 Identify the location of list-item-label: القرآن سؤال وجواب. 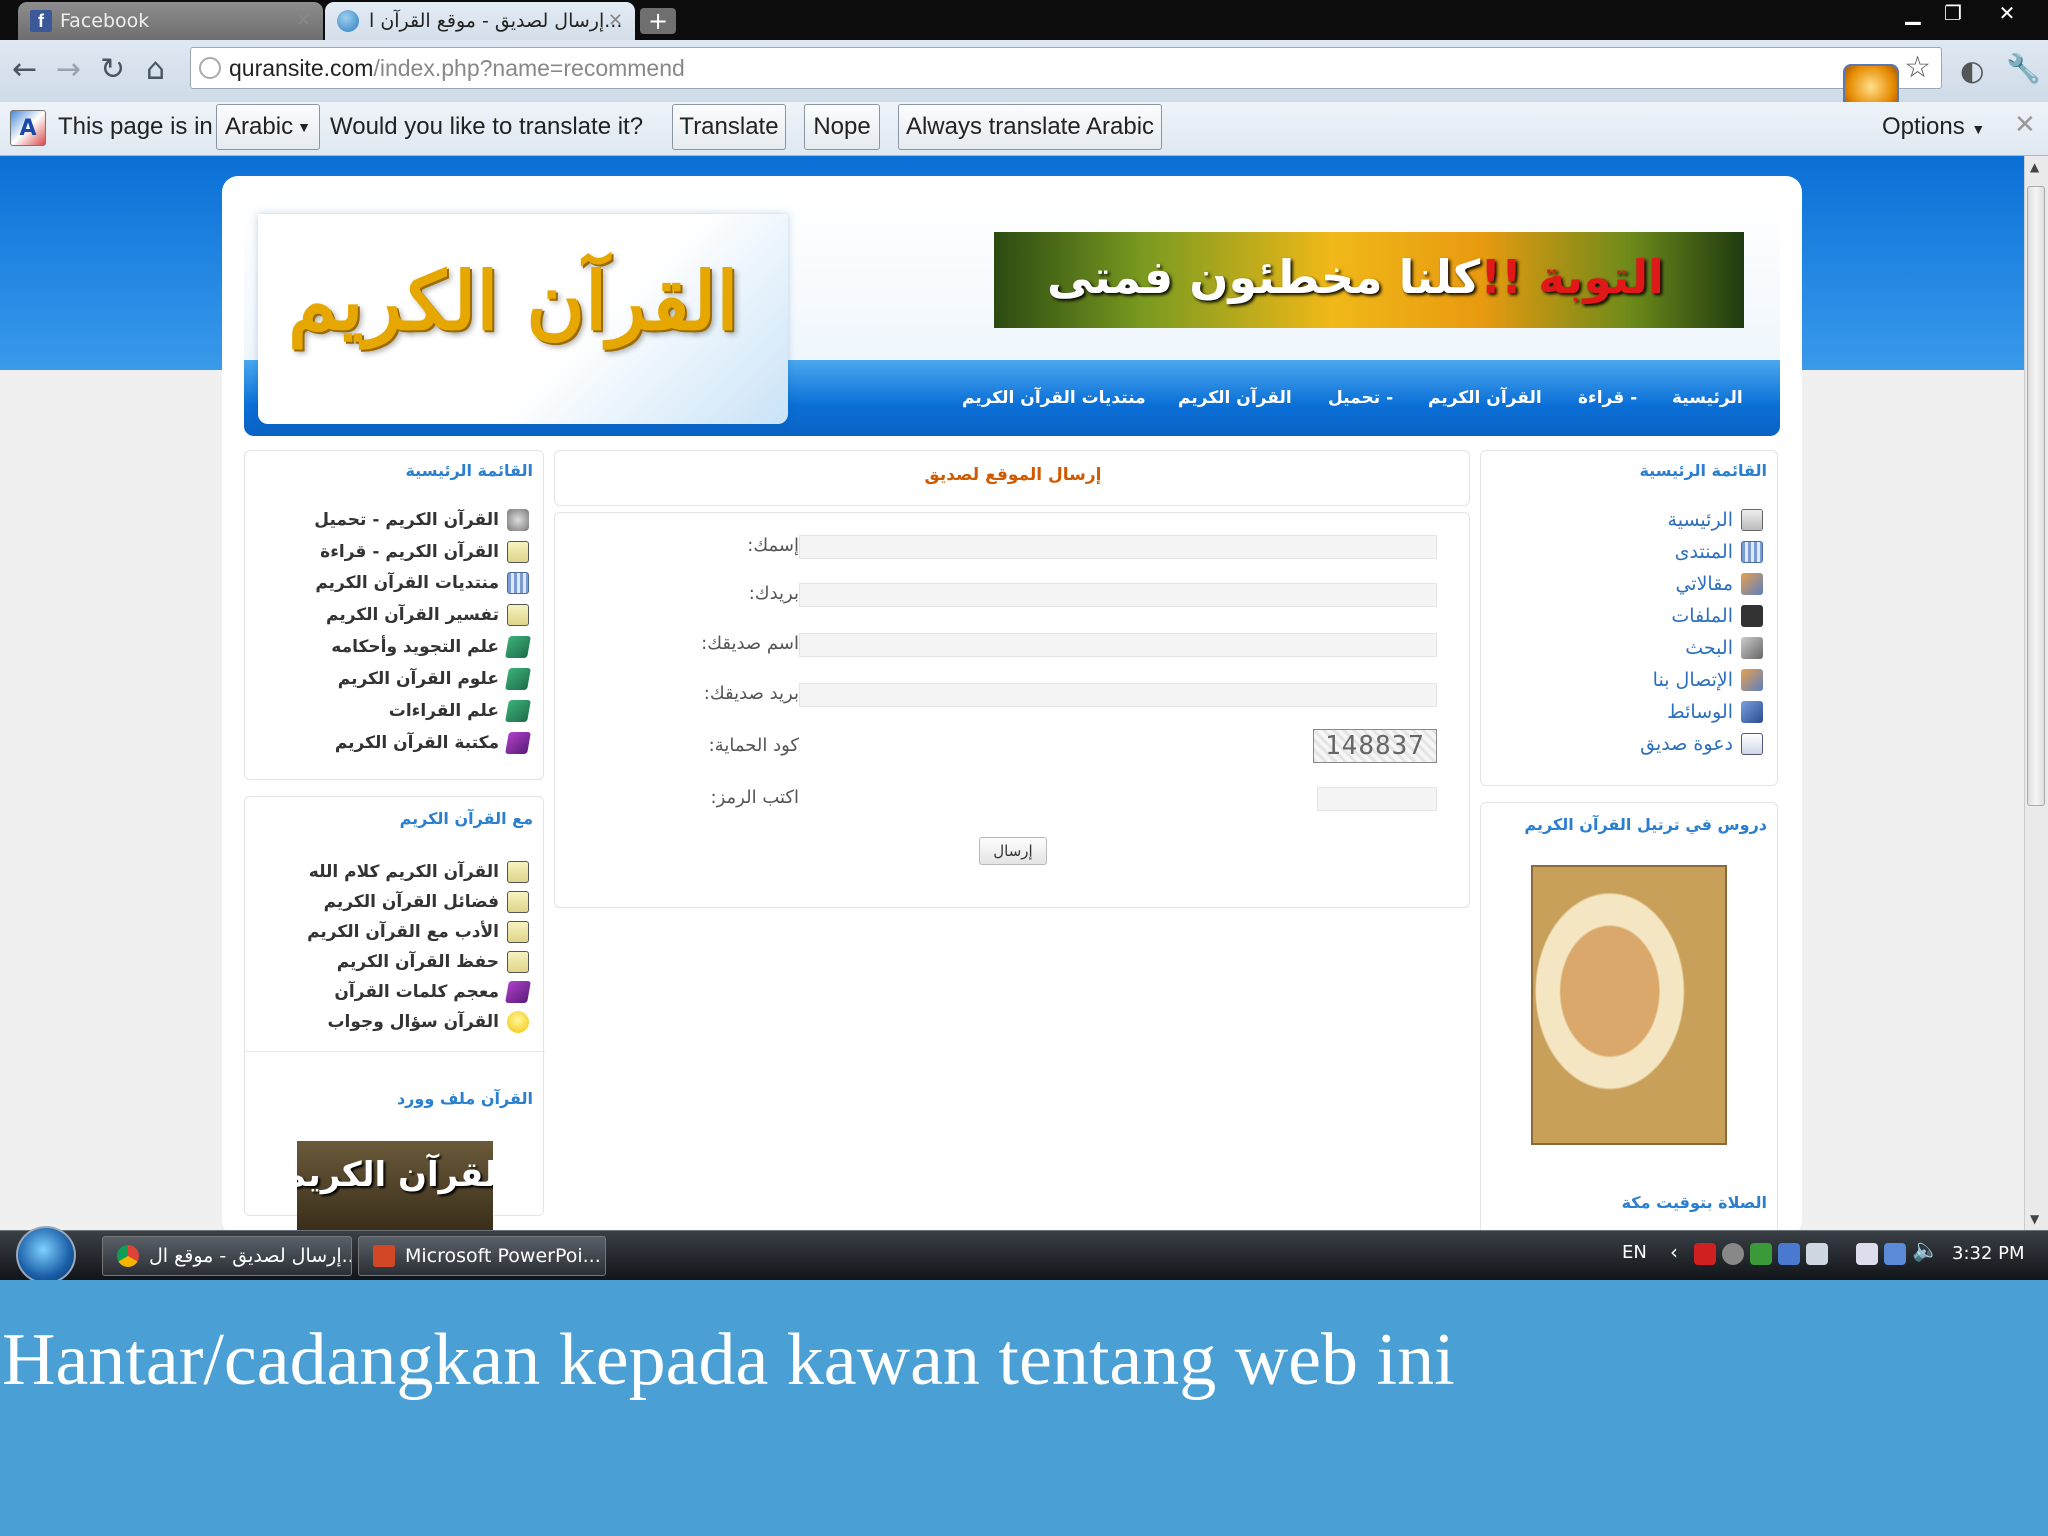
(413, 1022).